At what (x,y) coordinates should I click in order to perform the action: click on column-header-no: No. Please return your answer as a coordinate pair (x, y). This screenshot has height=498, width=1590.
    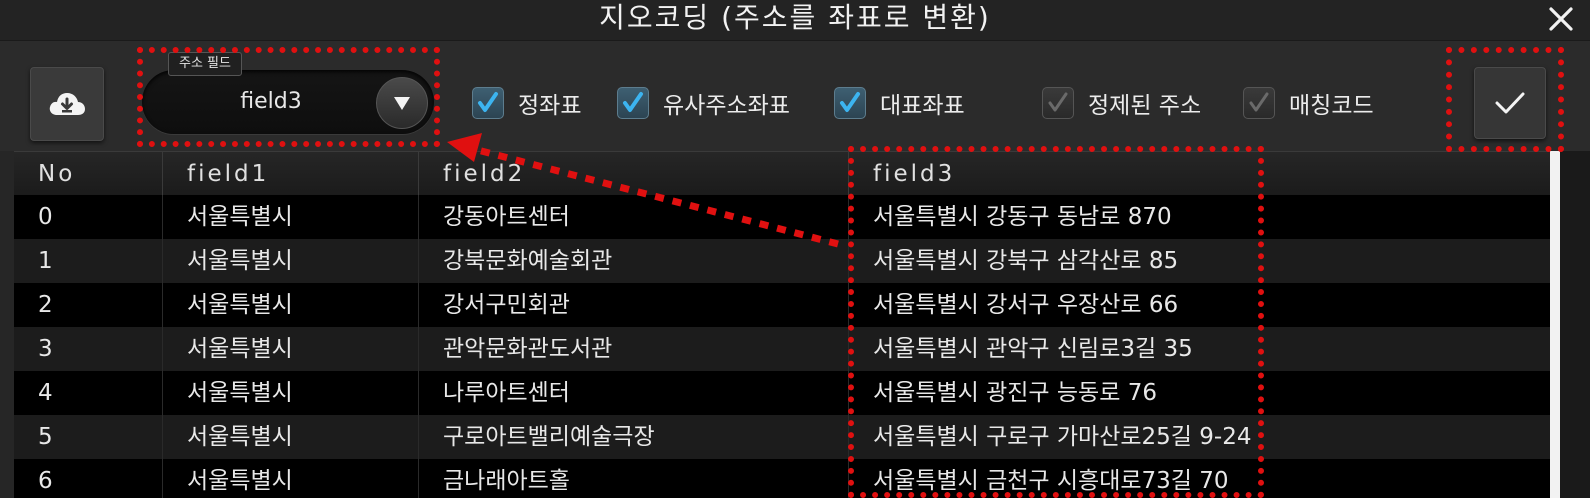
    Looking at the image, I should click on (88, 174).